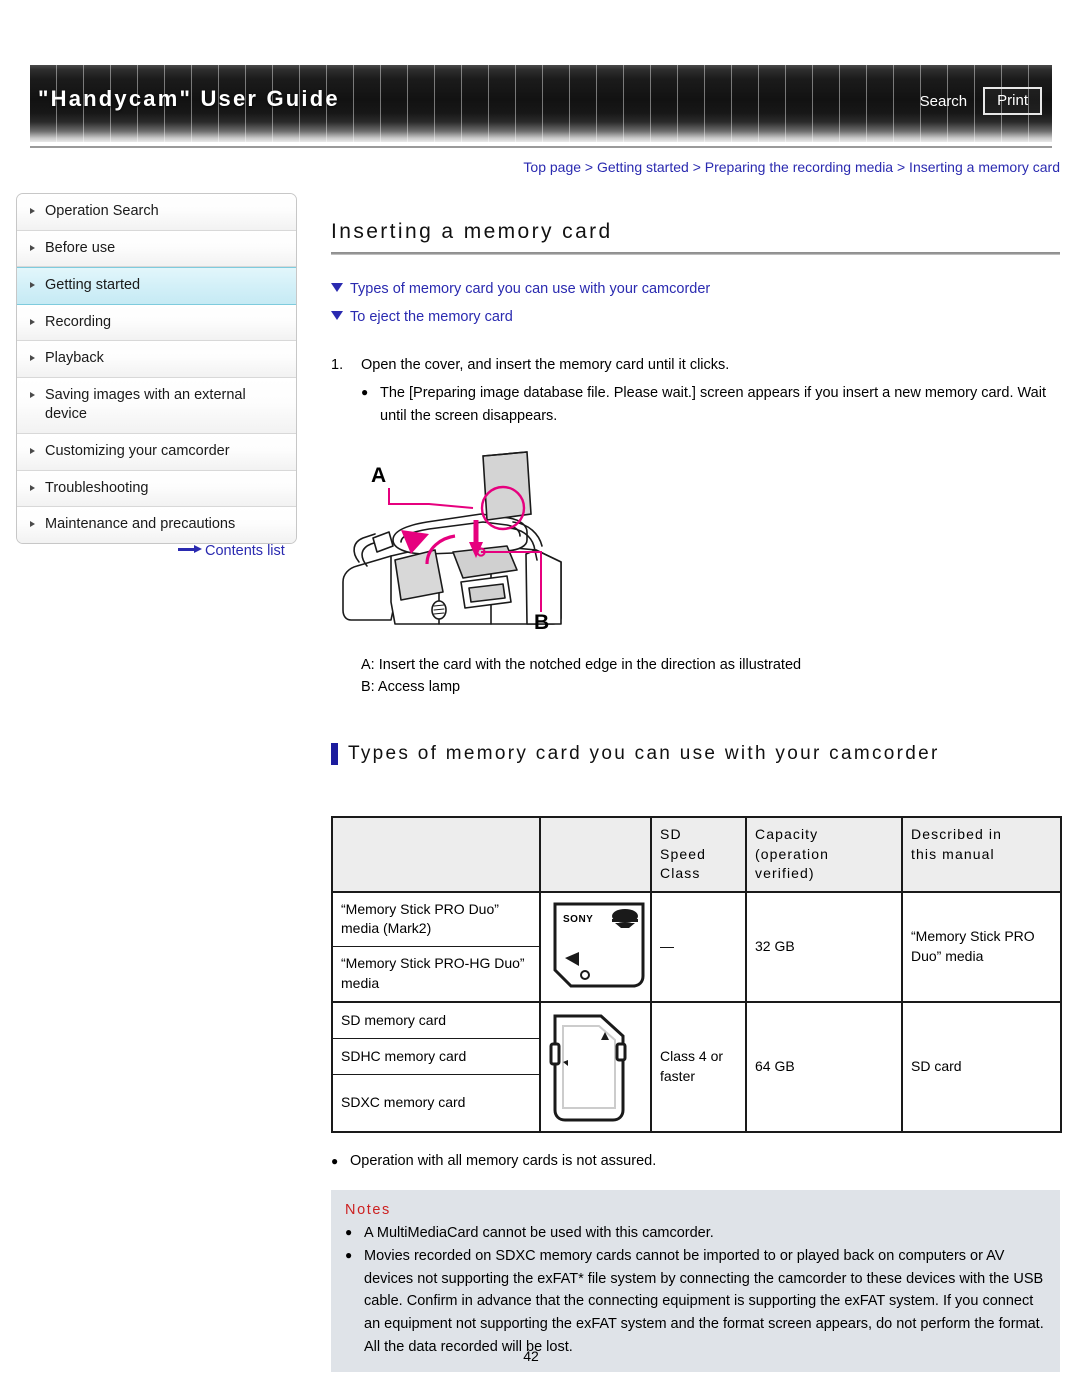 This screenshot has height=1397, width=1080. What do you see at coordinates (97, 487) in the screenshot?
I see `sidebar-item-label: Troubleshooting` at bounding box center [97, 487].